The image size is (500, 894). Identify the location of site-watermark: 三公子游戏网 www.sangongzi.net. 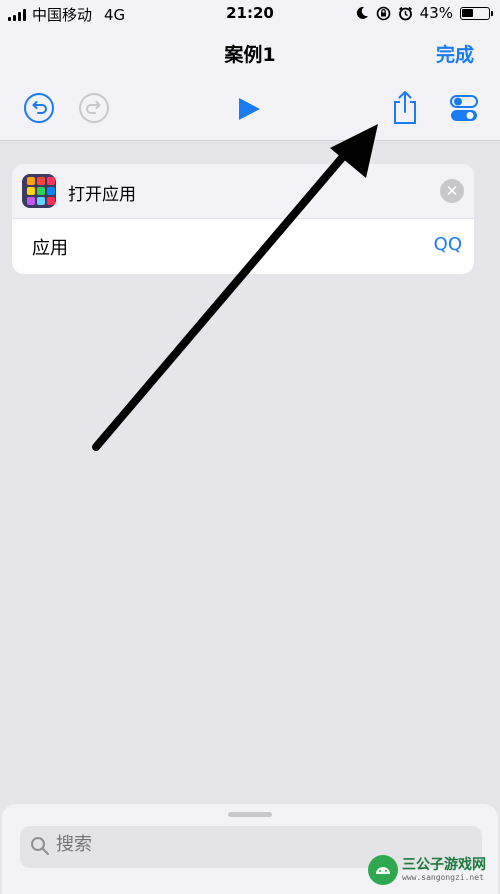
(433, 870).